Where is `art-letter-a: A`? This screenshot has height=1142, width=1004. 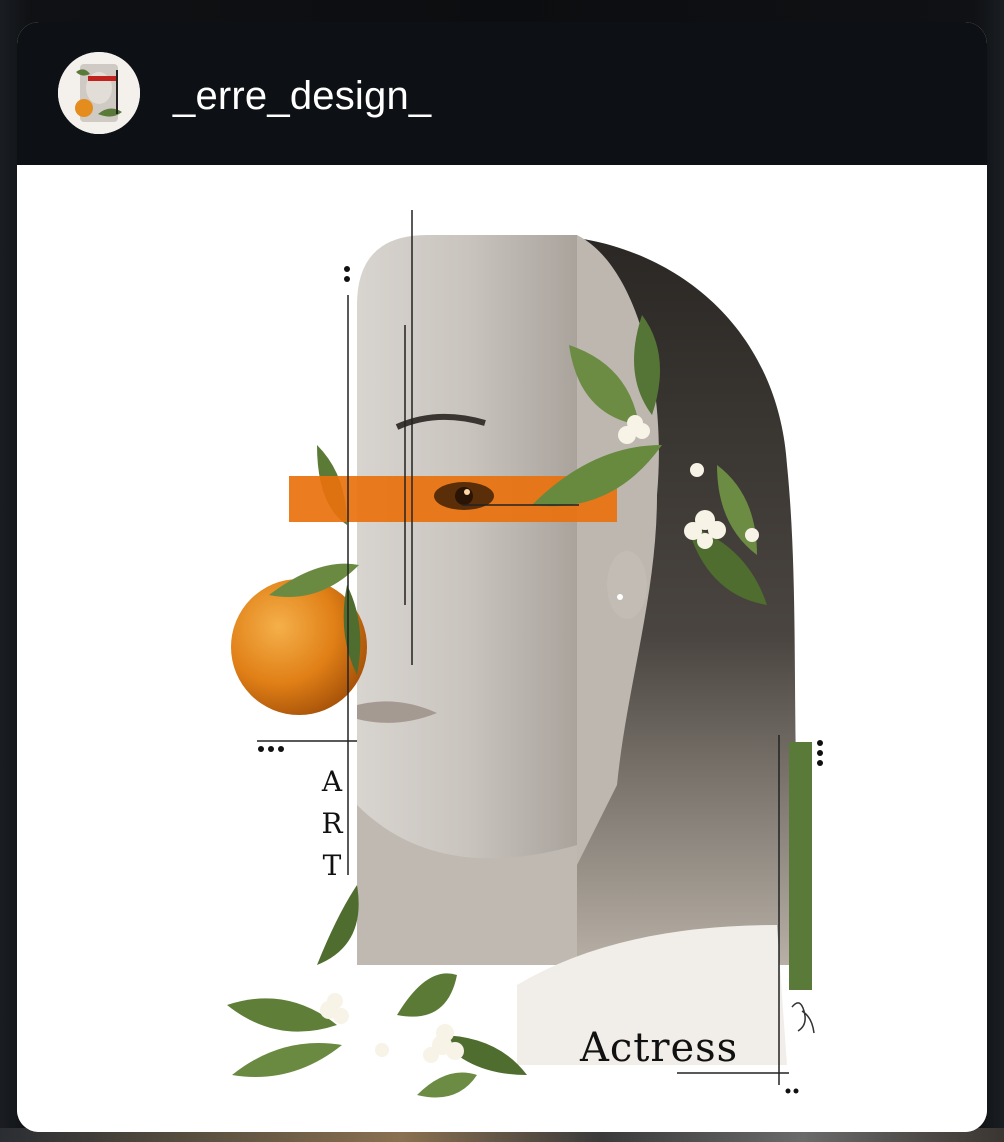
art-letter-a: A is located at coordinates (332, 781).